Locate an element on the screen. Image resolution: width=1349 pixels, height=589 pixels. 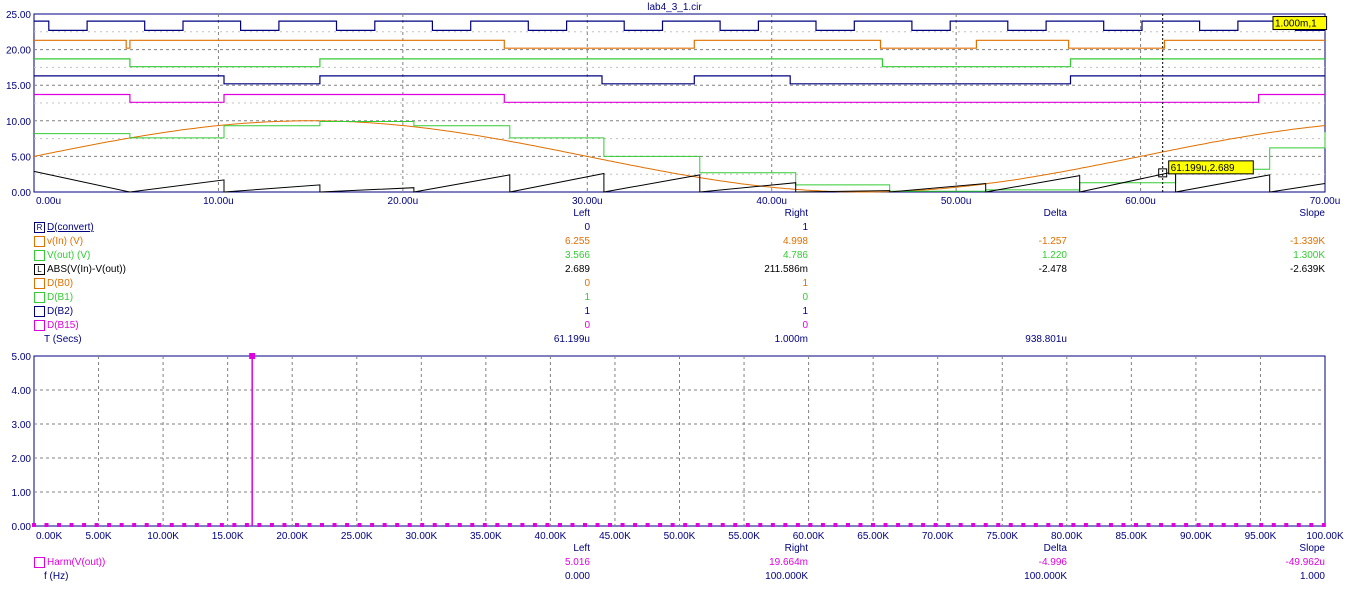
bottom-y-tick-label: 2.00 is located at coordinates (22, 459).